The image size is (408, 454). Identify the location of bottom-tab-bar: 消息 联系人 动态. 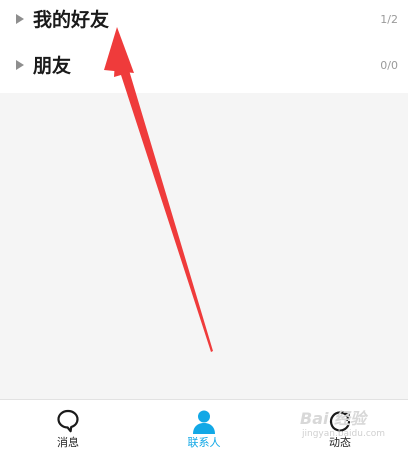
(204, 426).